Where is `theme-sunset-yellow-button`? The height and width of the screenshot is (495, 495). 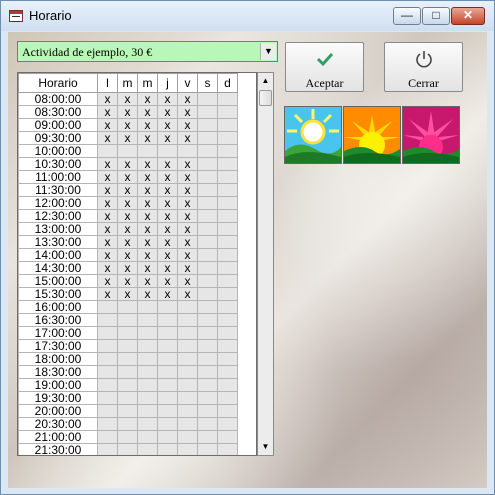
theme-sunset-yellow-button is located at coordinates (372, 135).